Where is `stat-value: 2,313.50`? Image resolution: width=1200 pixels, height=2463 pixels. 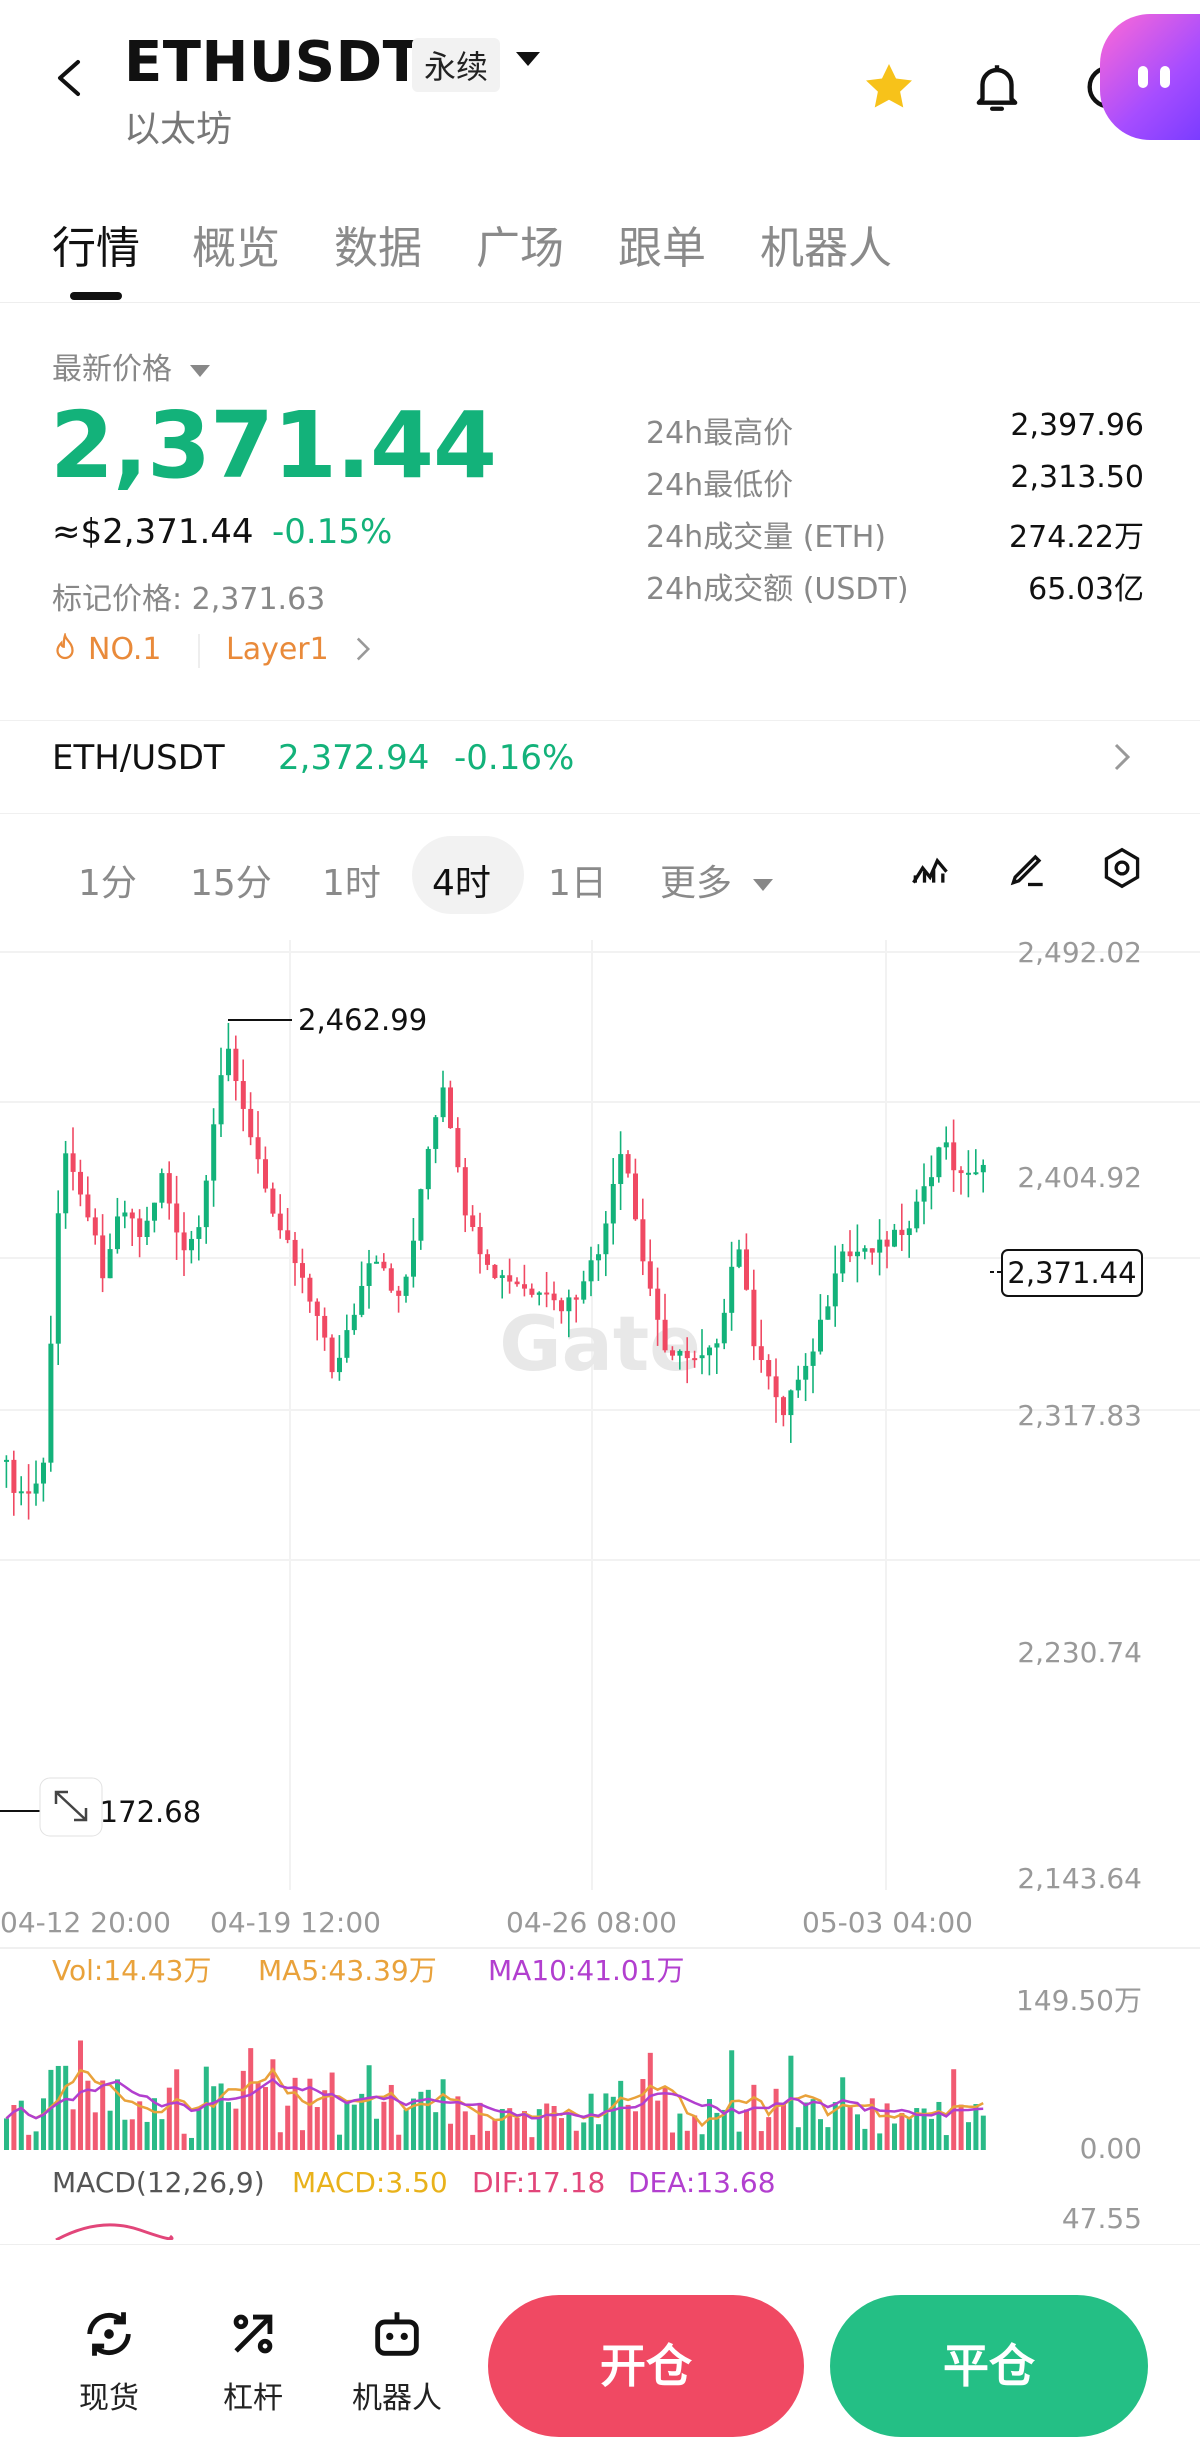 stat-value: 2,313.50 is located at coordinates (1077, 477).